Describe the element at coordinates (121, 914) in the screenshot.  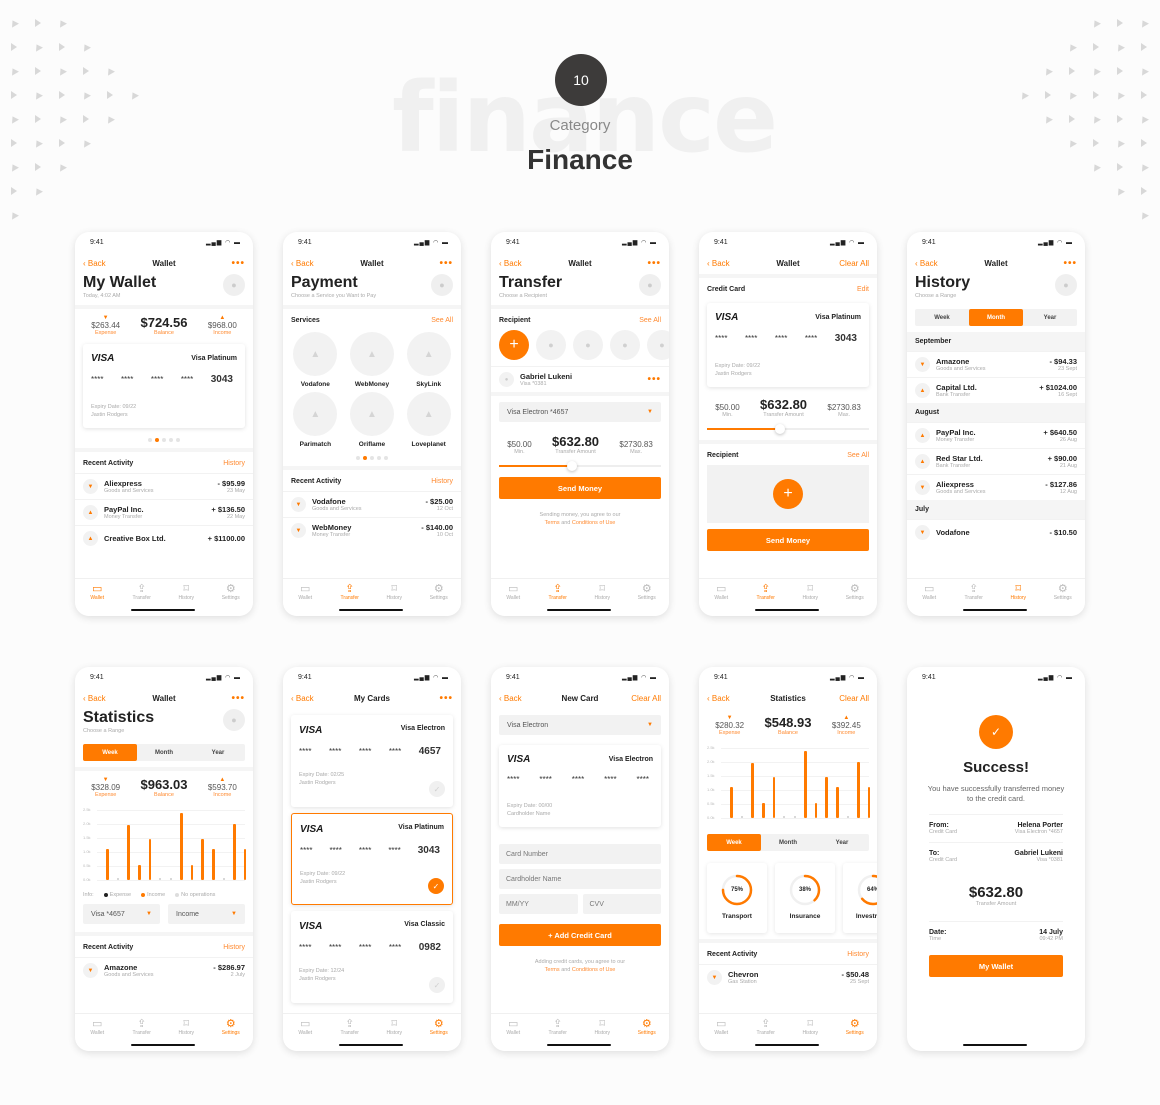
I see `card-select: Visa *4657 ▼` at that location.